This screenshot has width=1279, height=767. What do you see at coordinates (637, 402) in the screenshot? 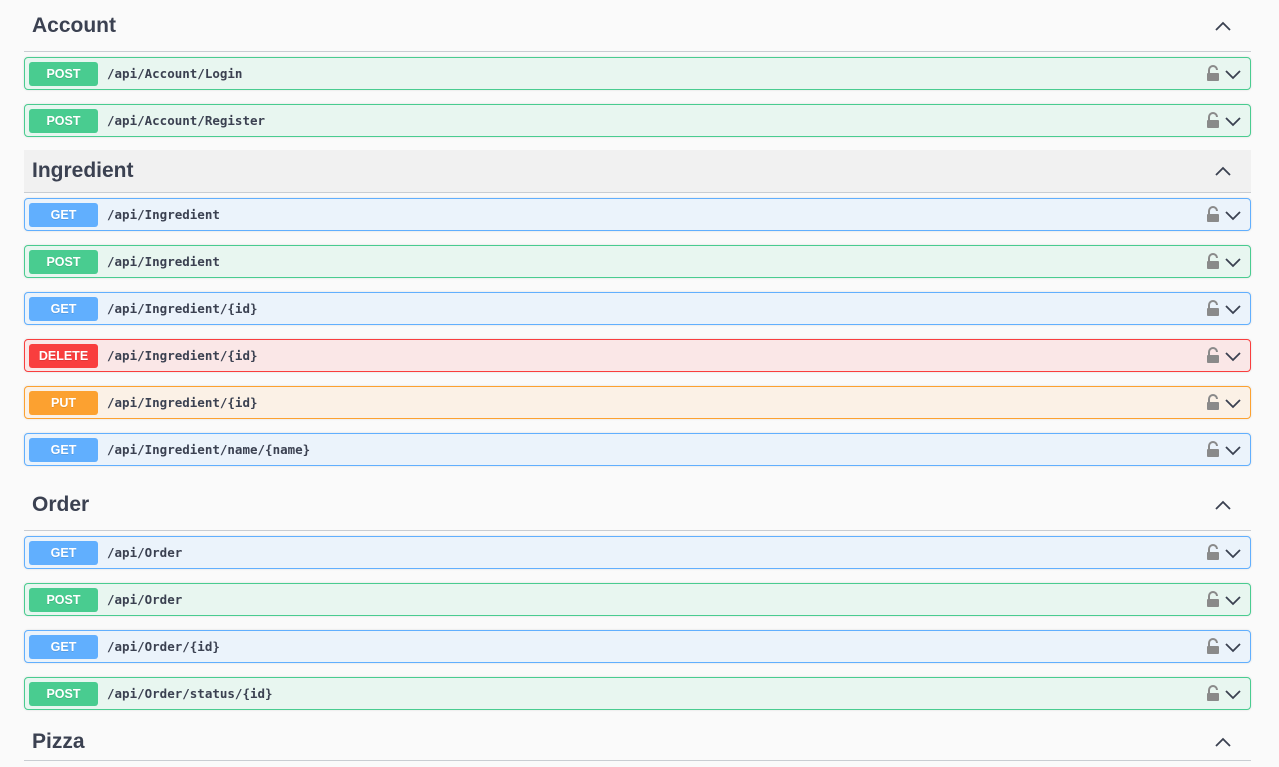
I see `opblock-put: PUT/api/Ingredient/{id}` at bounding box center [637, 402].